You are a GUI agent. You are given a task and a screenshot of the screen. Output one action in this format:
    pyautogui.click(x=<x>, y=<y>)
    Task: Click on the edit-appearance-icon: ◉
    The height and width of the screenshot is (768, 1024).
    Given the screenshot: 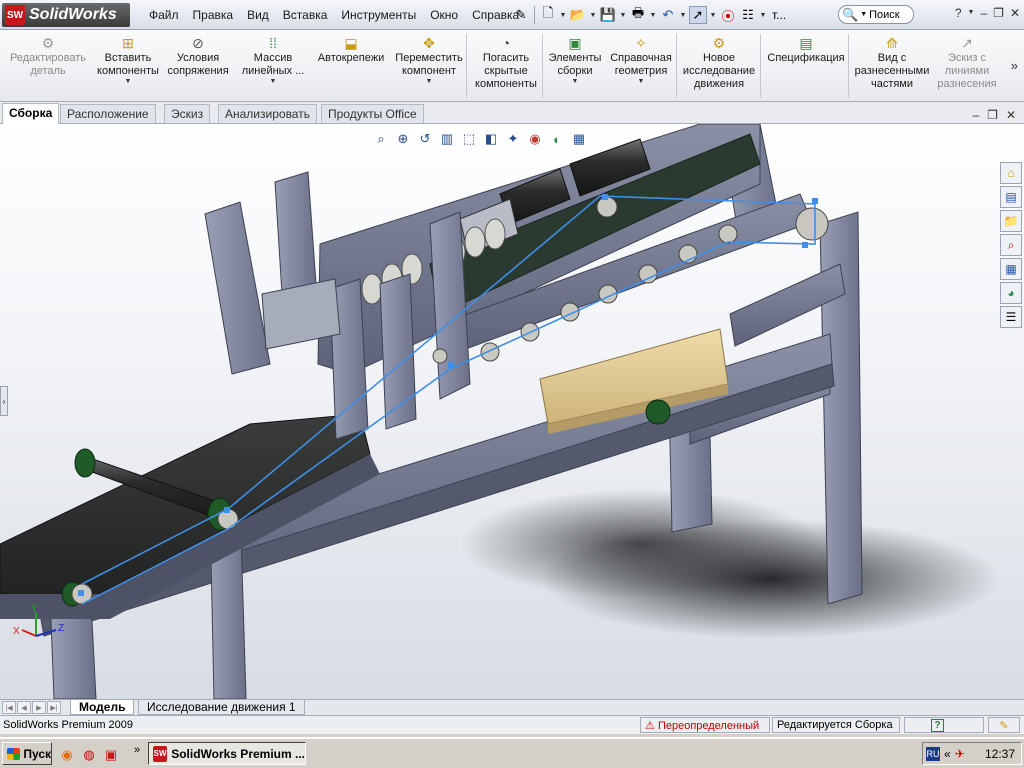 What is the action you would take?
    pyautogui.click(x=535, y=139)
    